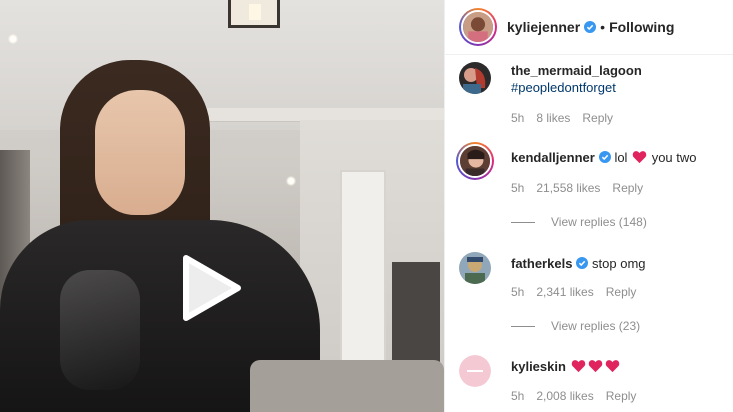 The height and width of the screenshot is (412, 733). Describe the element at coordinates (553, 157) in the screenshot. I see `comment-username: kendalljenner` at that location.